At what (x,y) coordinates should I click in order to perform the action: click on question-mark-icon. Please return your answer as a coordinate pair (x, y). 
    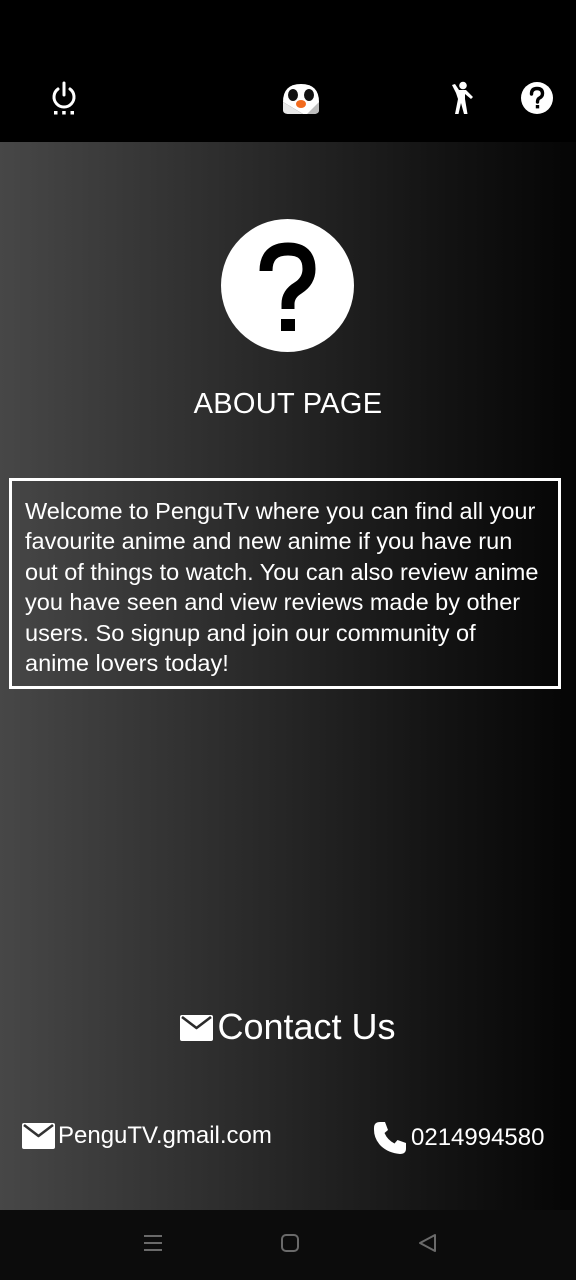
    Looking at the image, I should click on (287, 299).